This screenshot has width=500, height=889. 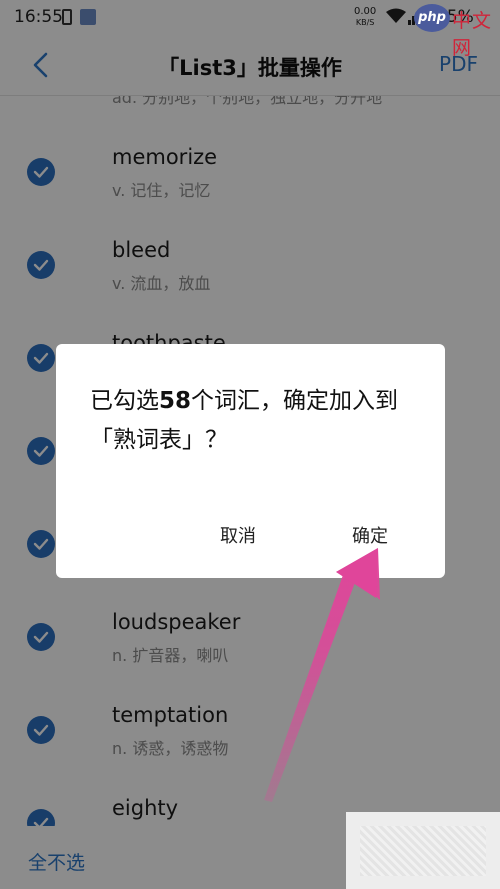 What do you see at coordinates (370, 535) in the screenshot?
I see `confirm-button: 确定` at bounding box center [370, 535].